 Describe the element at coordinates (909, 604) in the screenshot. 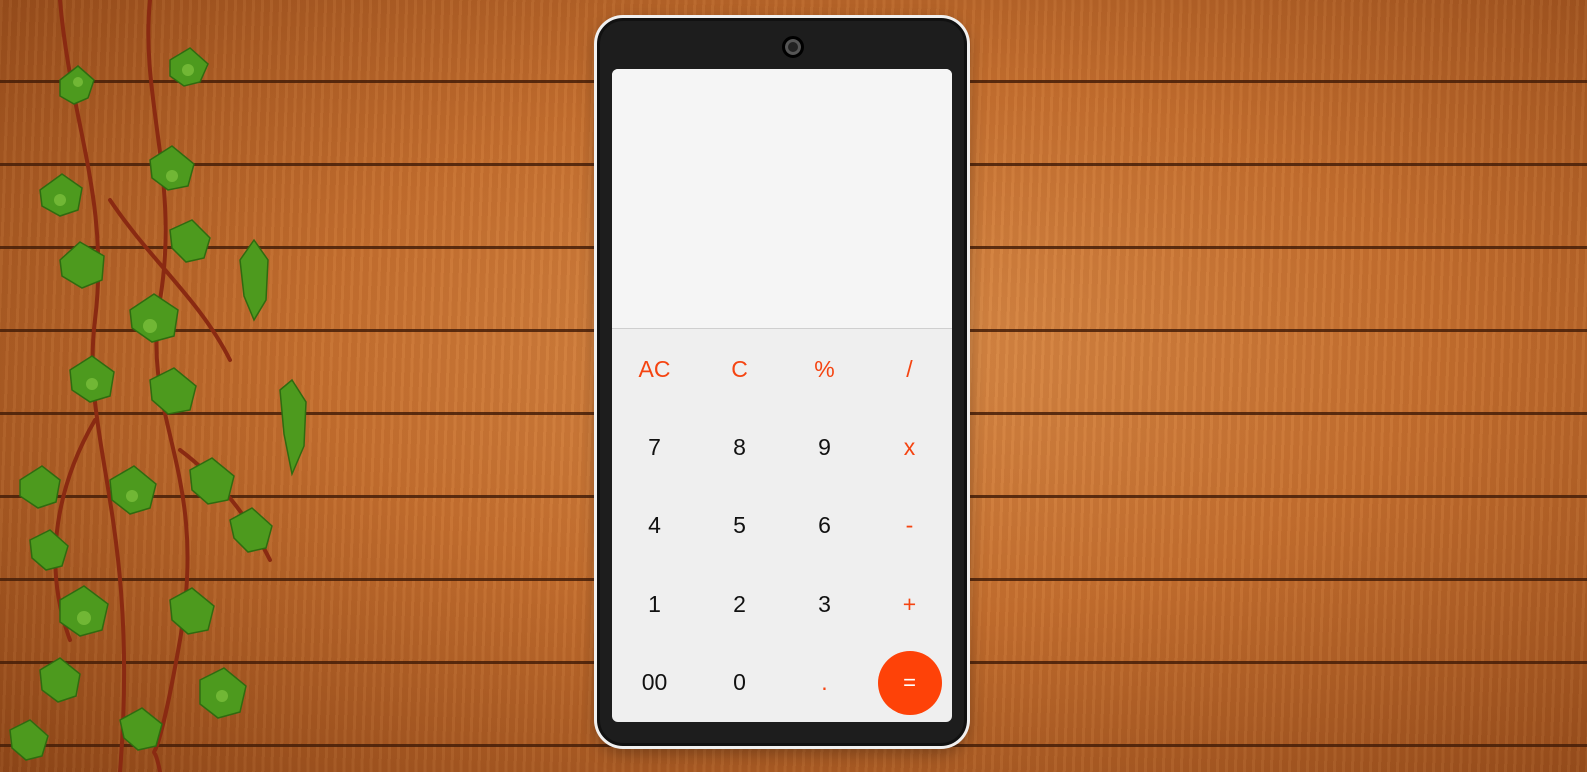

I see `key-add: +` at that location.